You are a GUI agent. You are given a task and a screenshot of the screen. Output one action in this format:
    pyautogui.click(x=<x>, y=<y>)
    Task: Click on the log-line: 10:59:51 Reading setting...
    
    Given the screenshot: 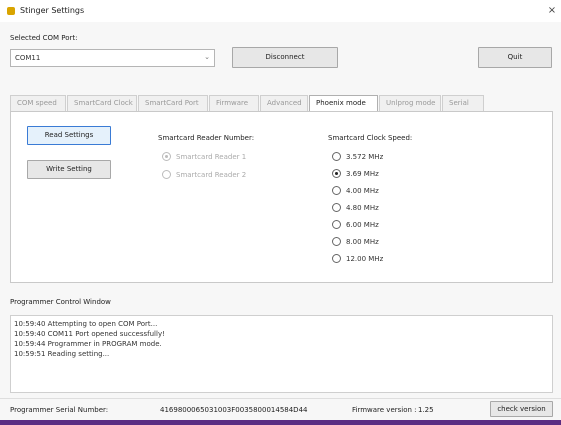 What is the action you would take?
    pyautogui.click(x=62, y=354)
    